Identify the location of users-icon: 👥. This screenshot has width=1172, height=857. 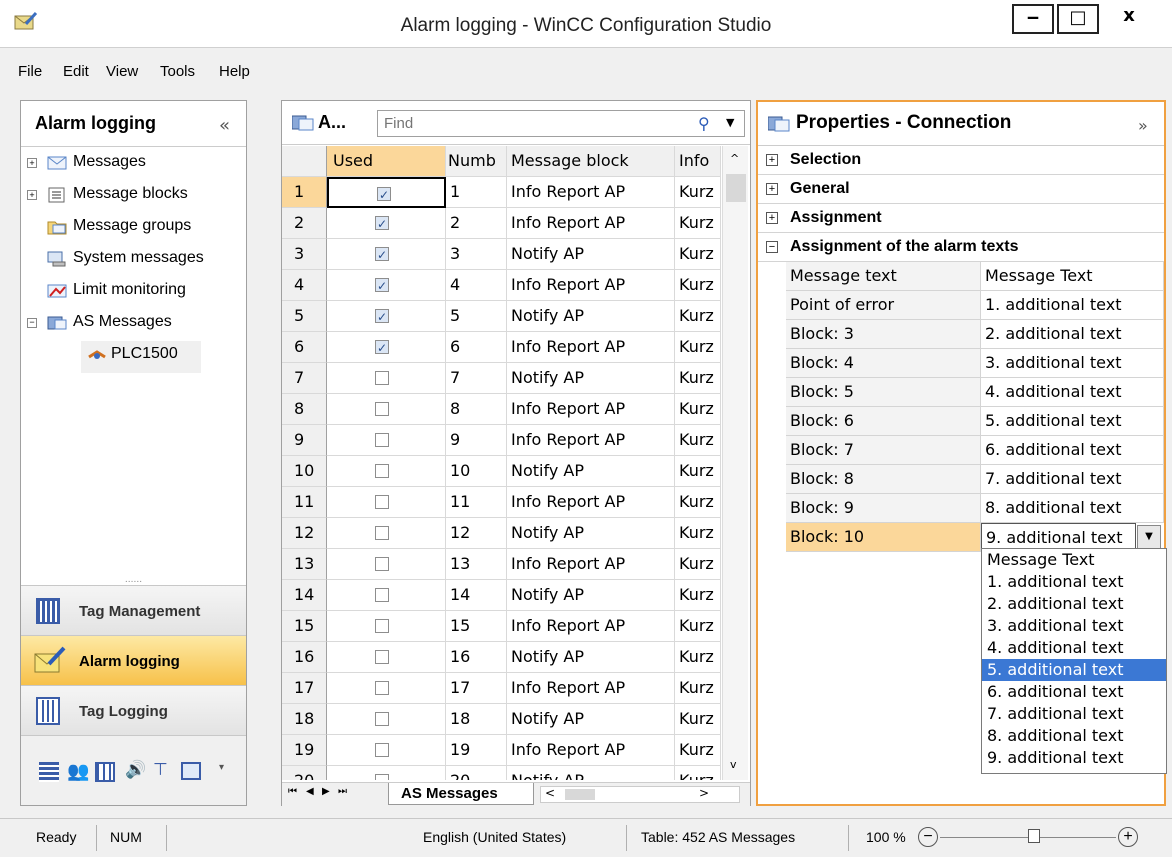
(78, 771).